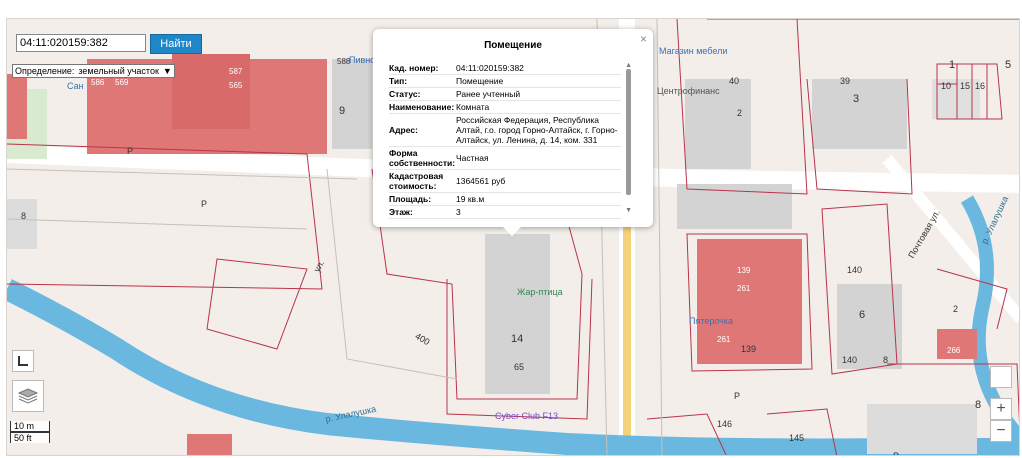  Describe the element at coordinates (693, 51) in the screenshot. I see `poi-furniture-store: Магазин мебели` at that location.